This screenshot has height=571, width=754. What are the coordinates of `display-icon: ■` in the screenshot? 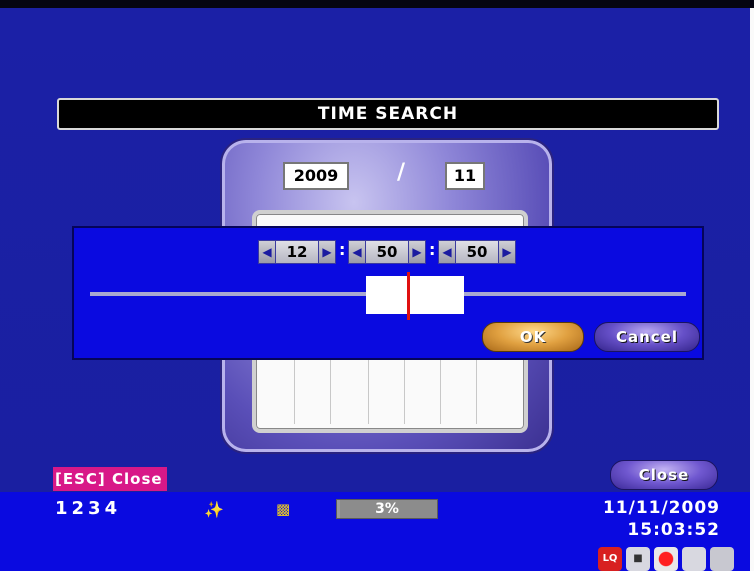 It's located at (638, 559).